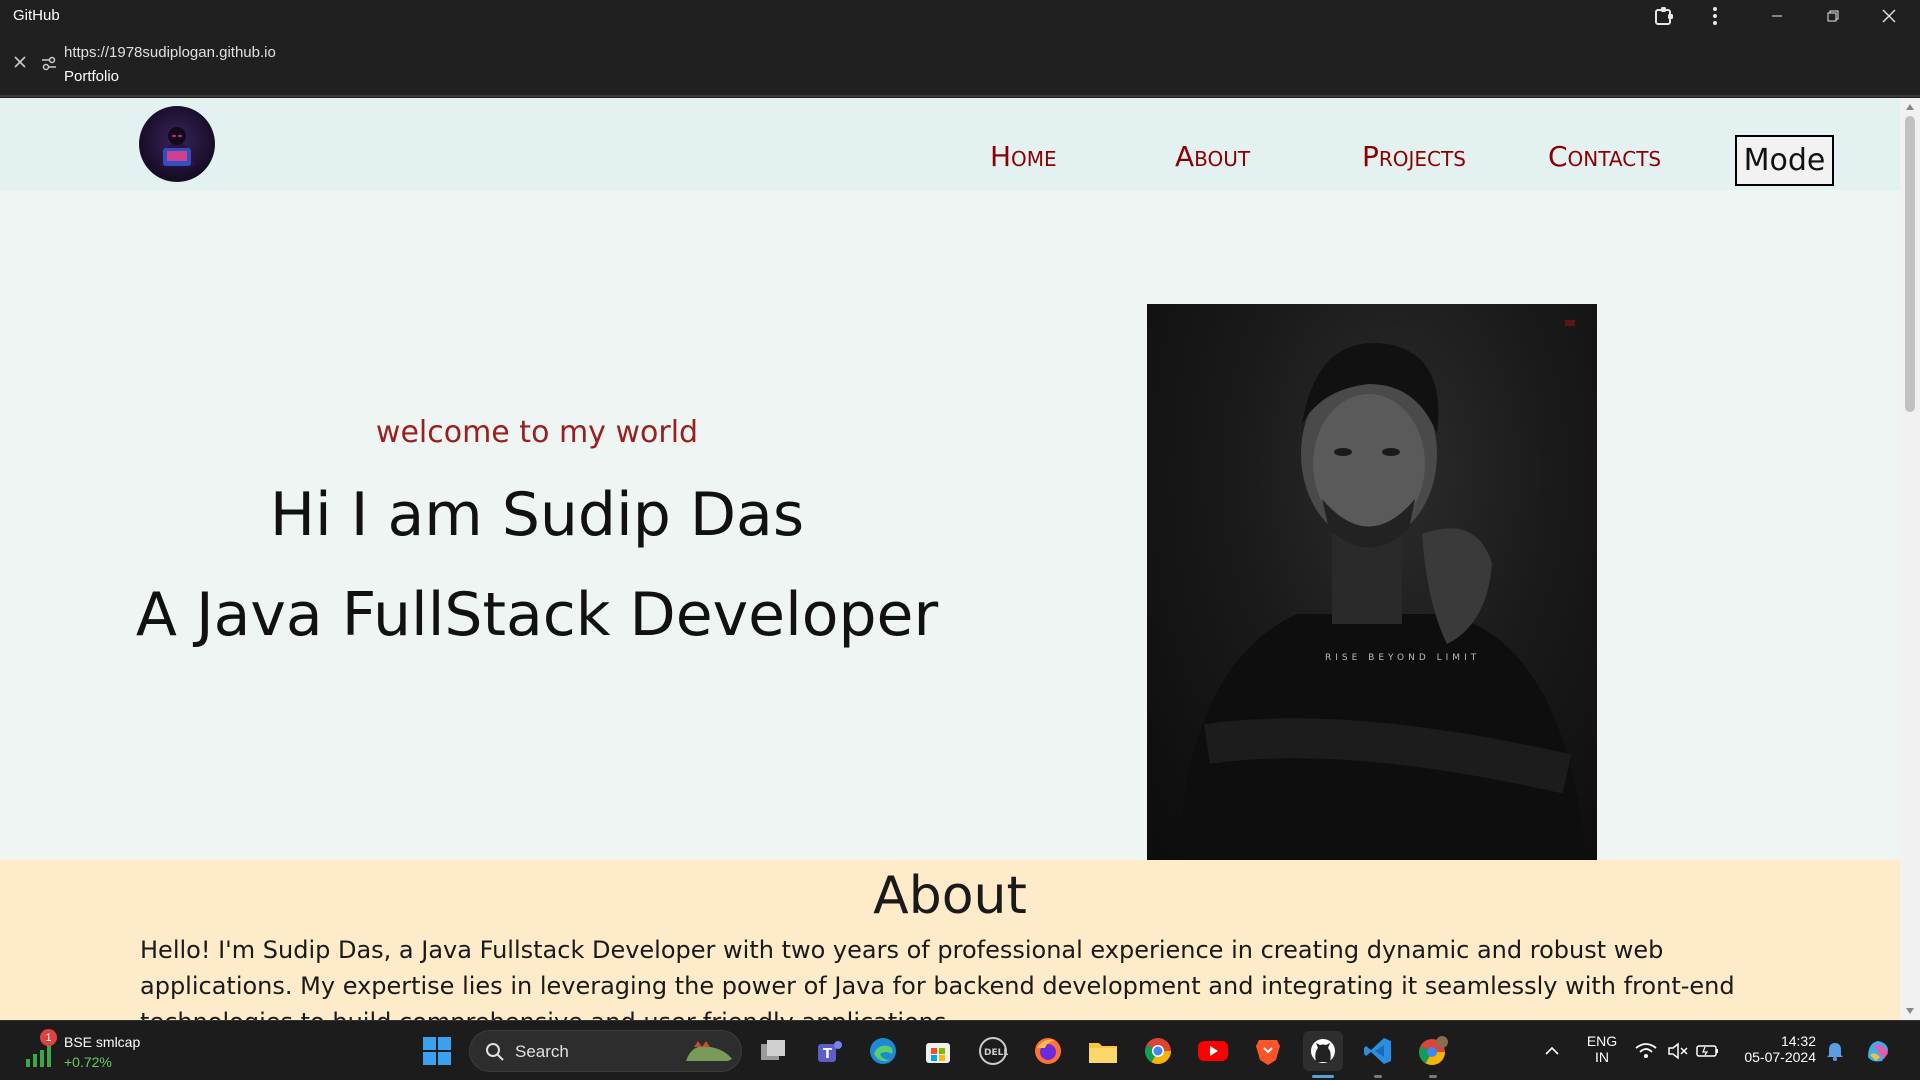  I want to click on mode-toggle-button: Mode, so click(1784, 160).